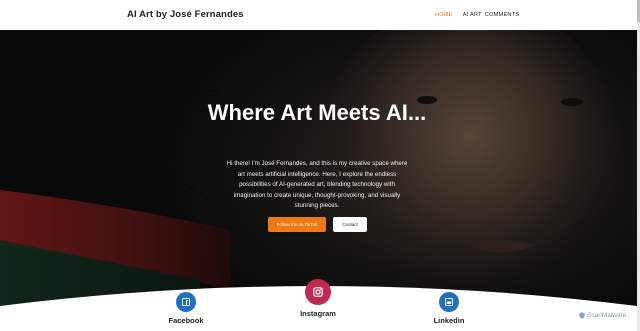 The height and width of the screenshot is (331, 640). Describe the element at coordinates (444, 15) in the screenshot. I see `nav-home: HOME` at that location.